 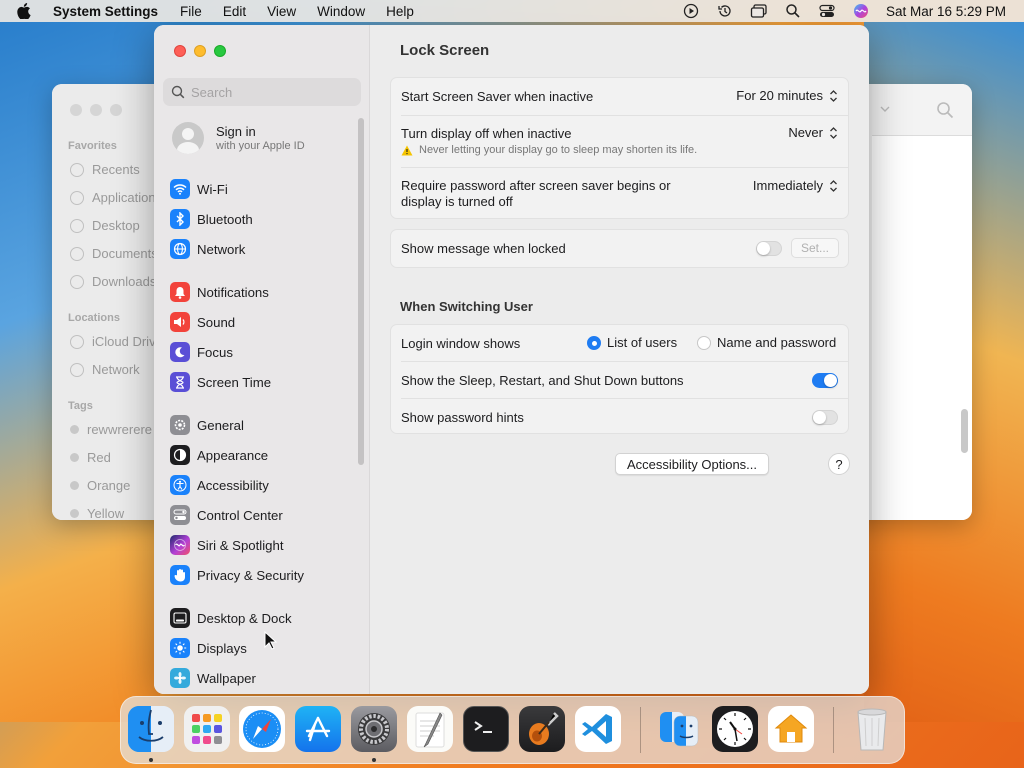 I want to click on sidebar-item-accessibility: Accessibility, so click(x=219, y=485).